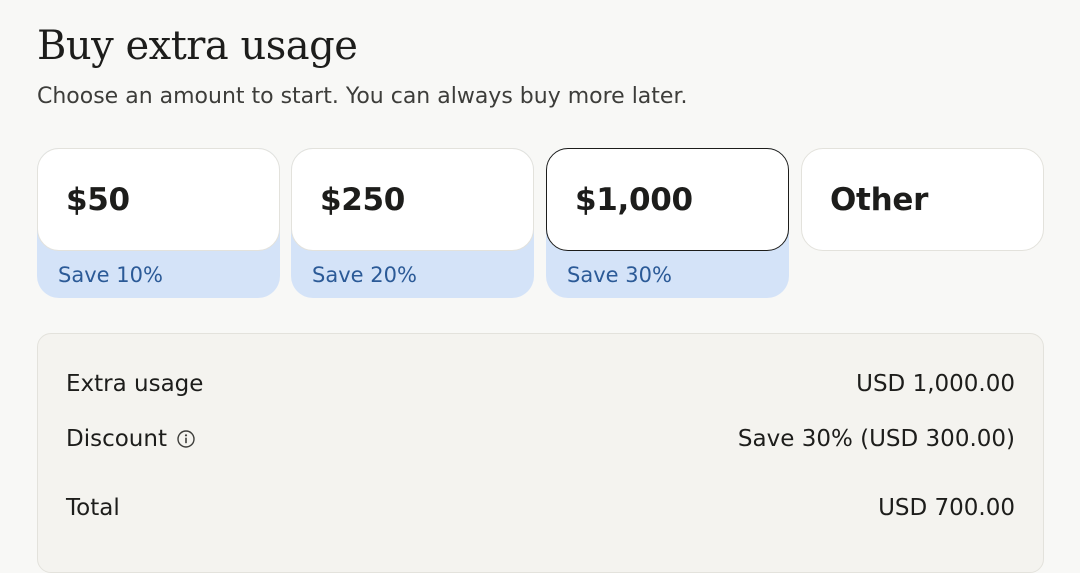  I want to click on option-250: $250 Save 20%, so click(412, 223).